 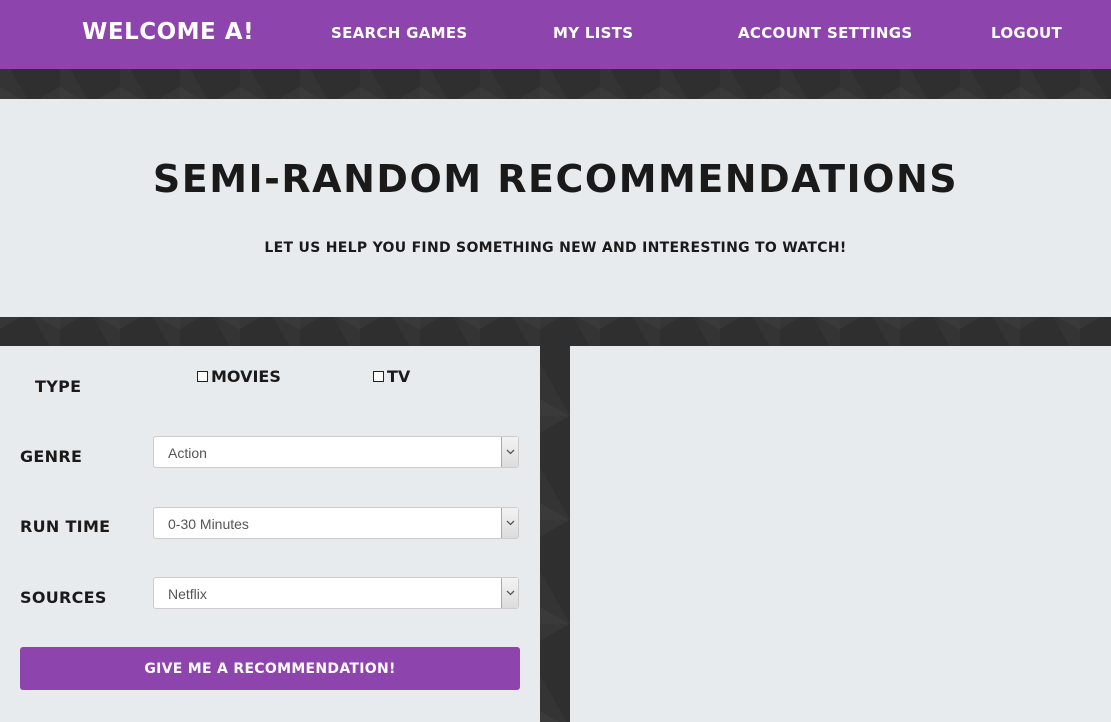 What do you see at coordinates (398, 376) in the screenshot?
I see `tv-checkbox-label: TV` at bounding box center [398, 376].